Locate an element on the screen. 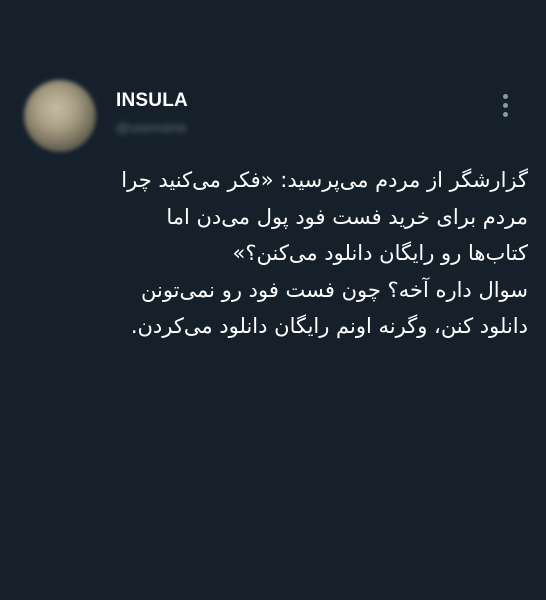 The height and width of the screenshot is (600, 546). author-name: INSULA is located at coordinates (152, 101).